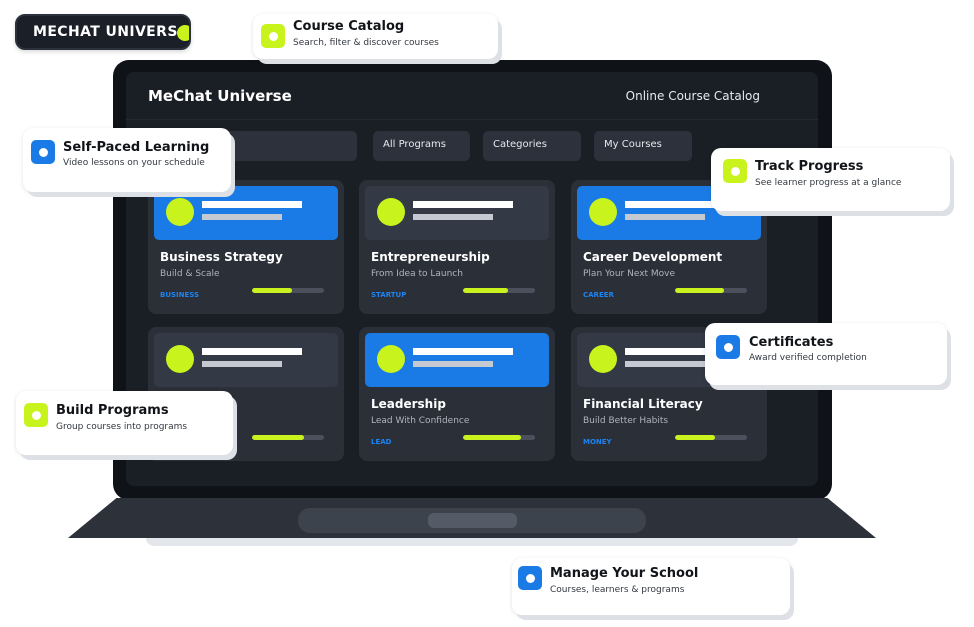  What do you see at coordinates (643, 146) in the screenshot?
I see `filter-my-courses-button: My Courses` at bounding box center [643, 146].